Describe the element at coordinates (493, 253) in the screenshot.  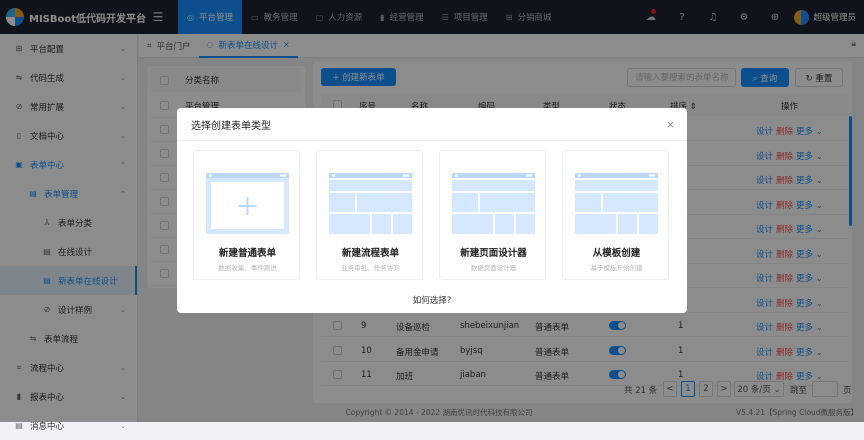
I see `card-title: 新建页面设计器` at that location.